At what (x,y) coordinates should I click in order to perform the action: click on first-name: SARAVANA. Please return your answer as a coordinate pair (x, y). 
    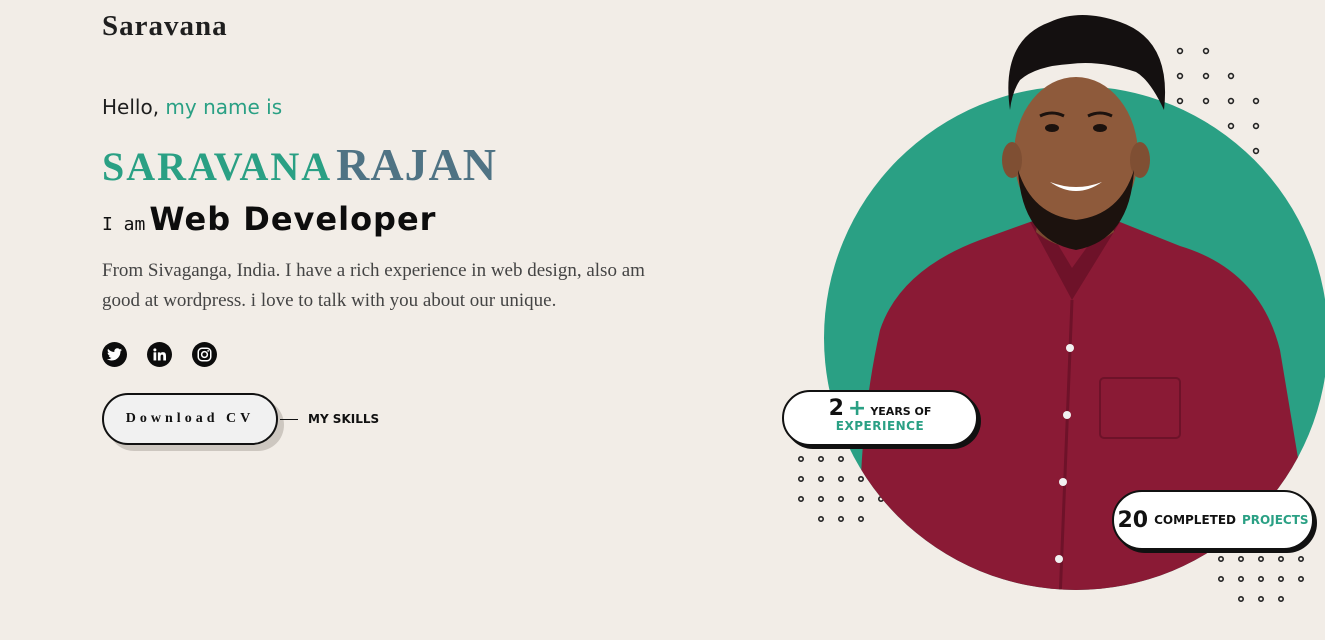
    Looking at the image, I should click on (217, 166).